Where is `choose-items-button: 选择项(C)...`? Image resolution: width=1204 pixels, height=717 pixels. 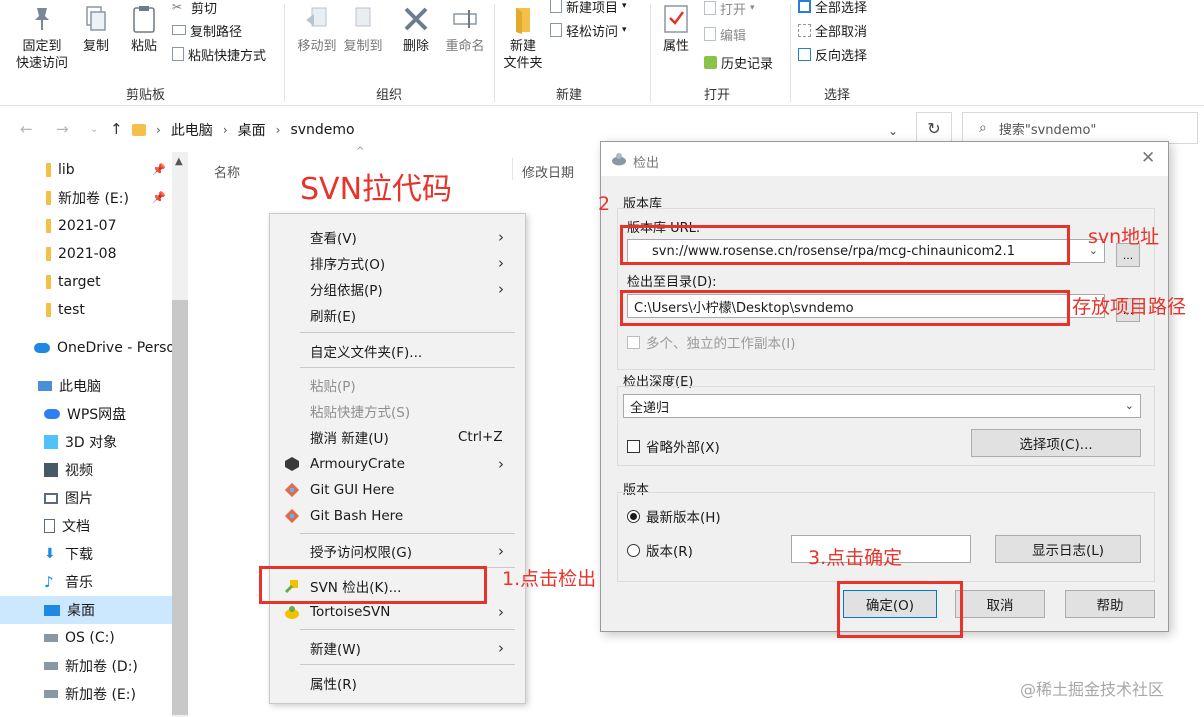
choose-items-button: 选择项(C)... is located at coordinates (1056, 443).